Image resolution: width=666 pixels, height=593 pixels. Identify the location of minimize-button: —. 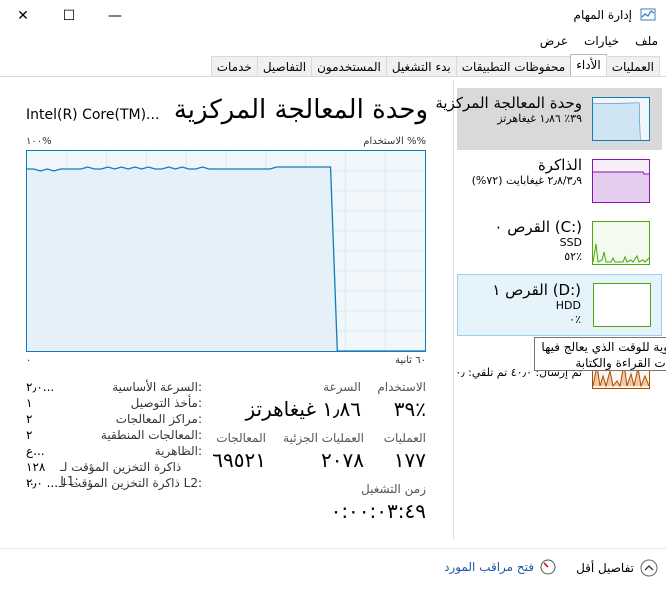
(115, 16).